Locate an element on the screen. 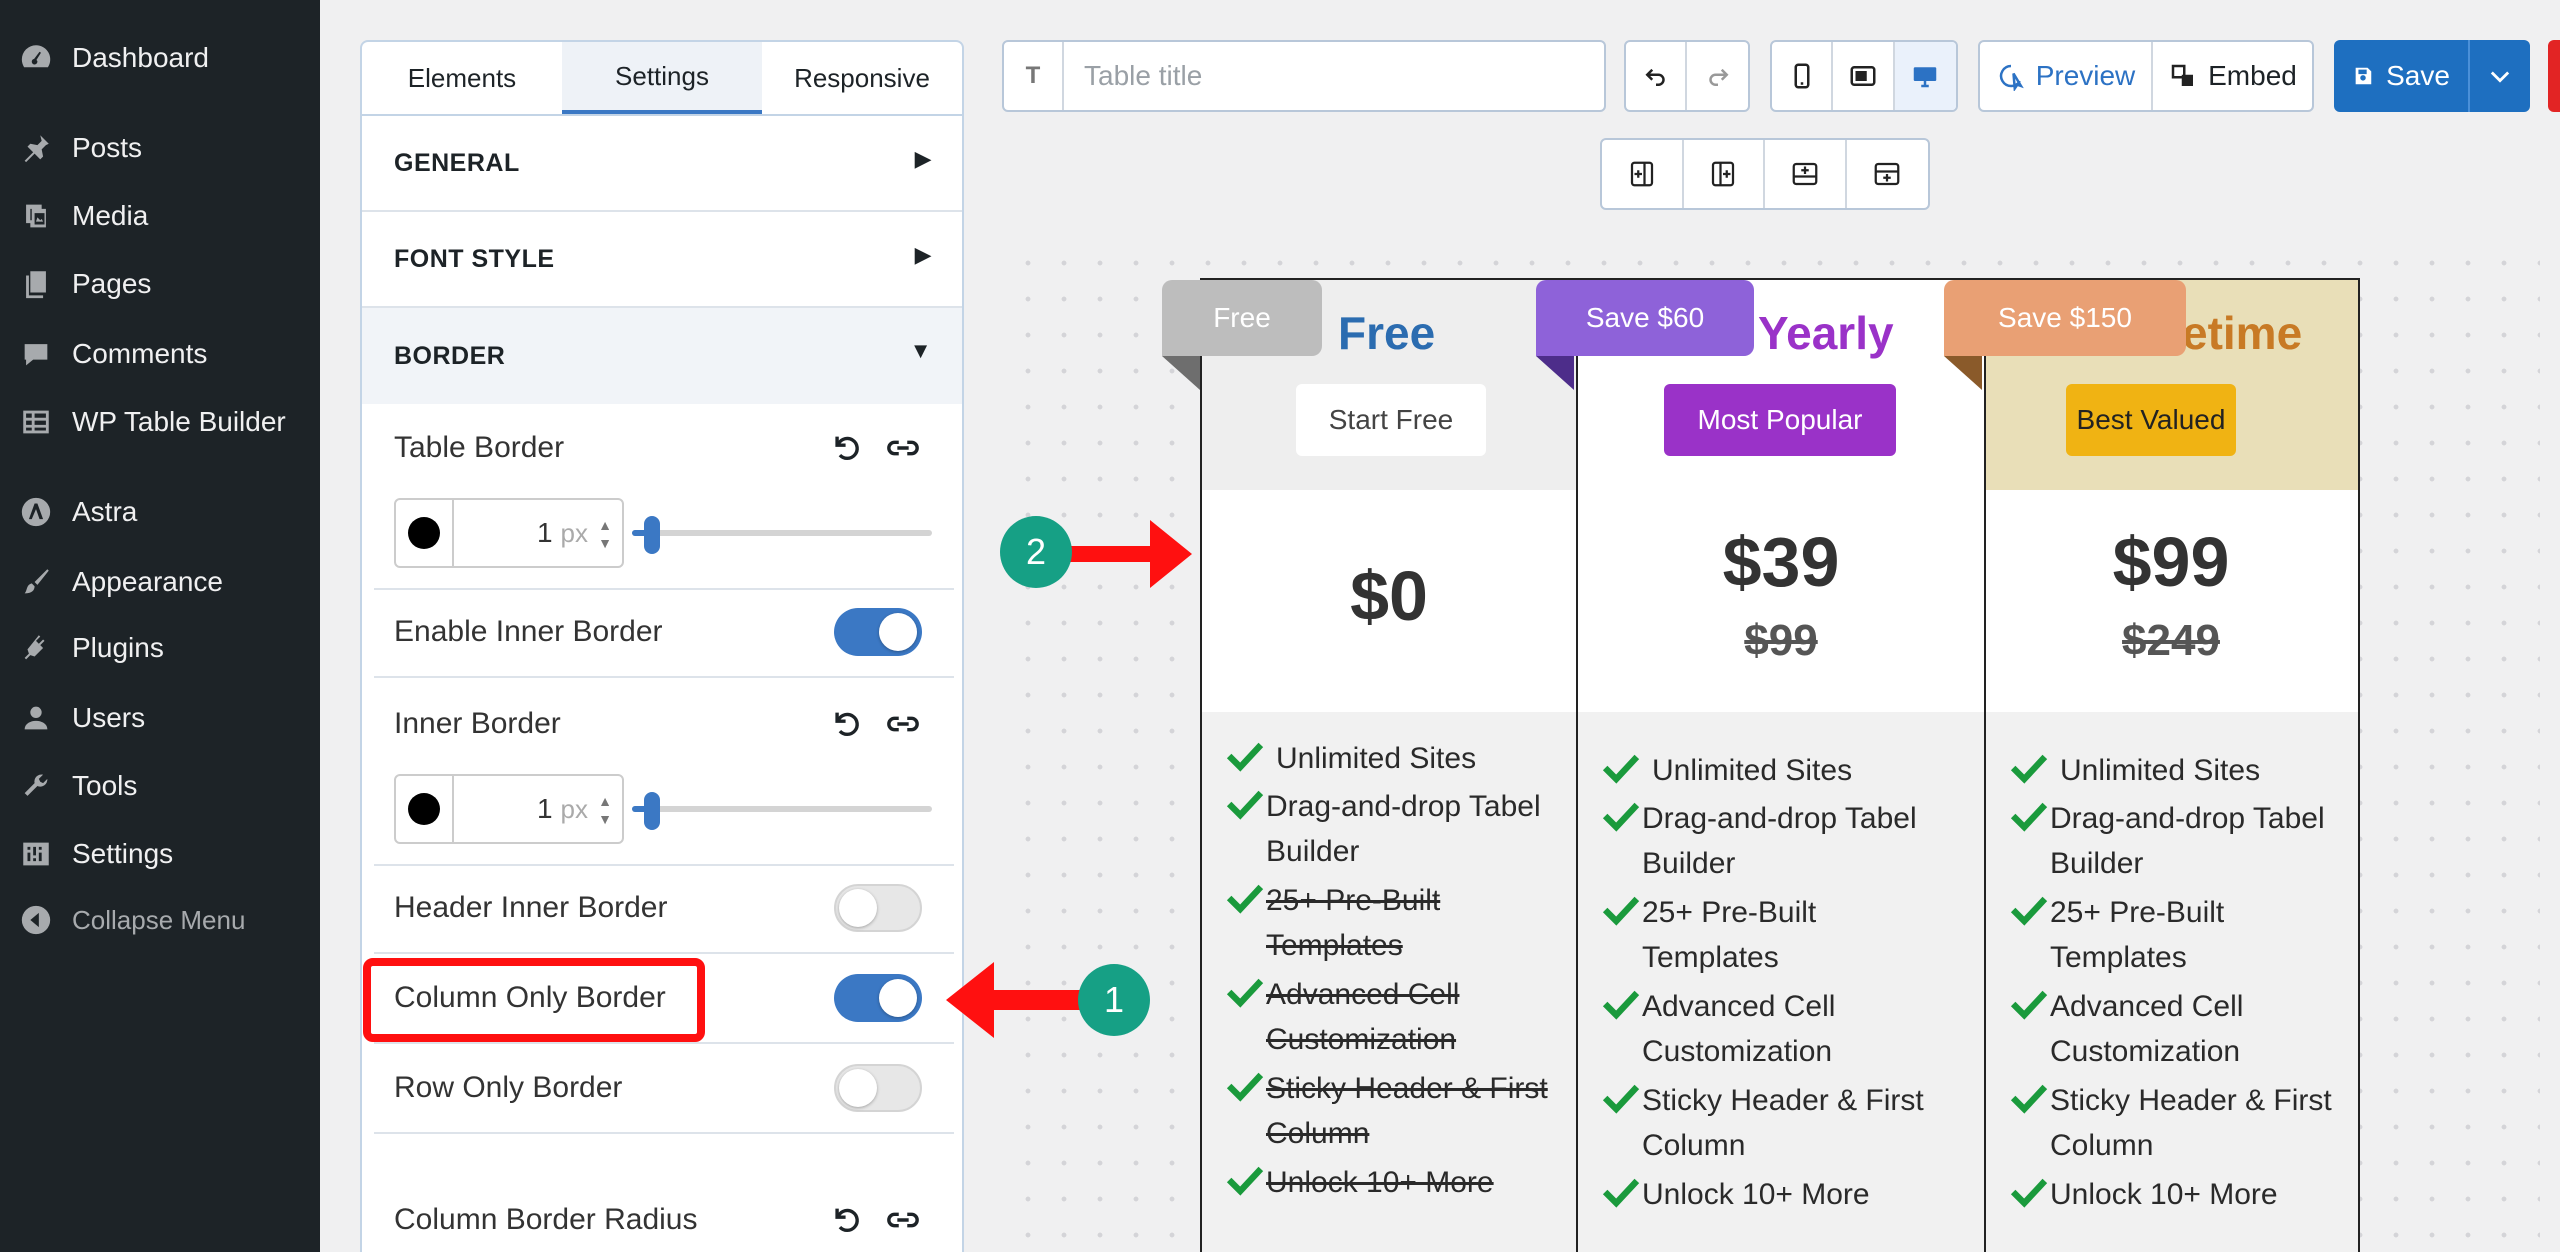  menu-item-pages: Pages is located at coordinates (160, 284).